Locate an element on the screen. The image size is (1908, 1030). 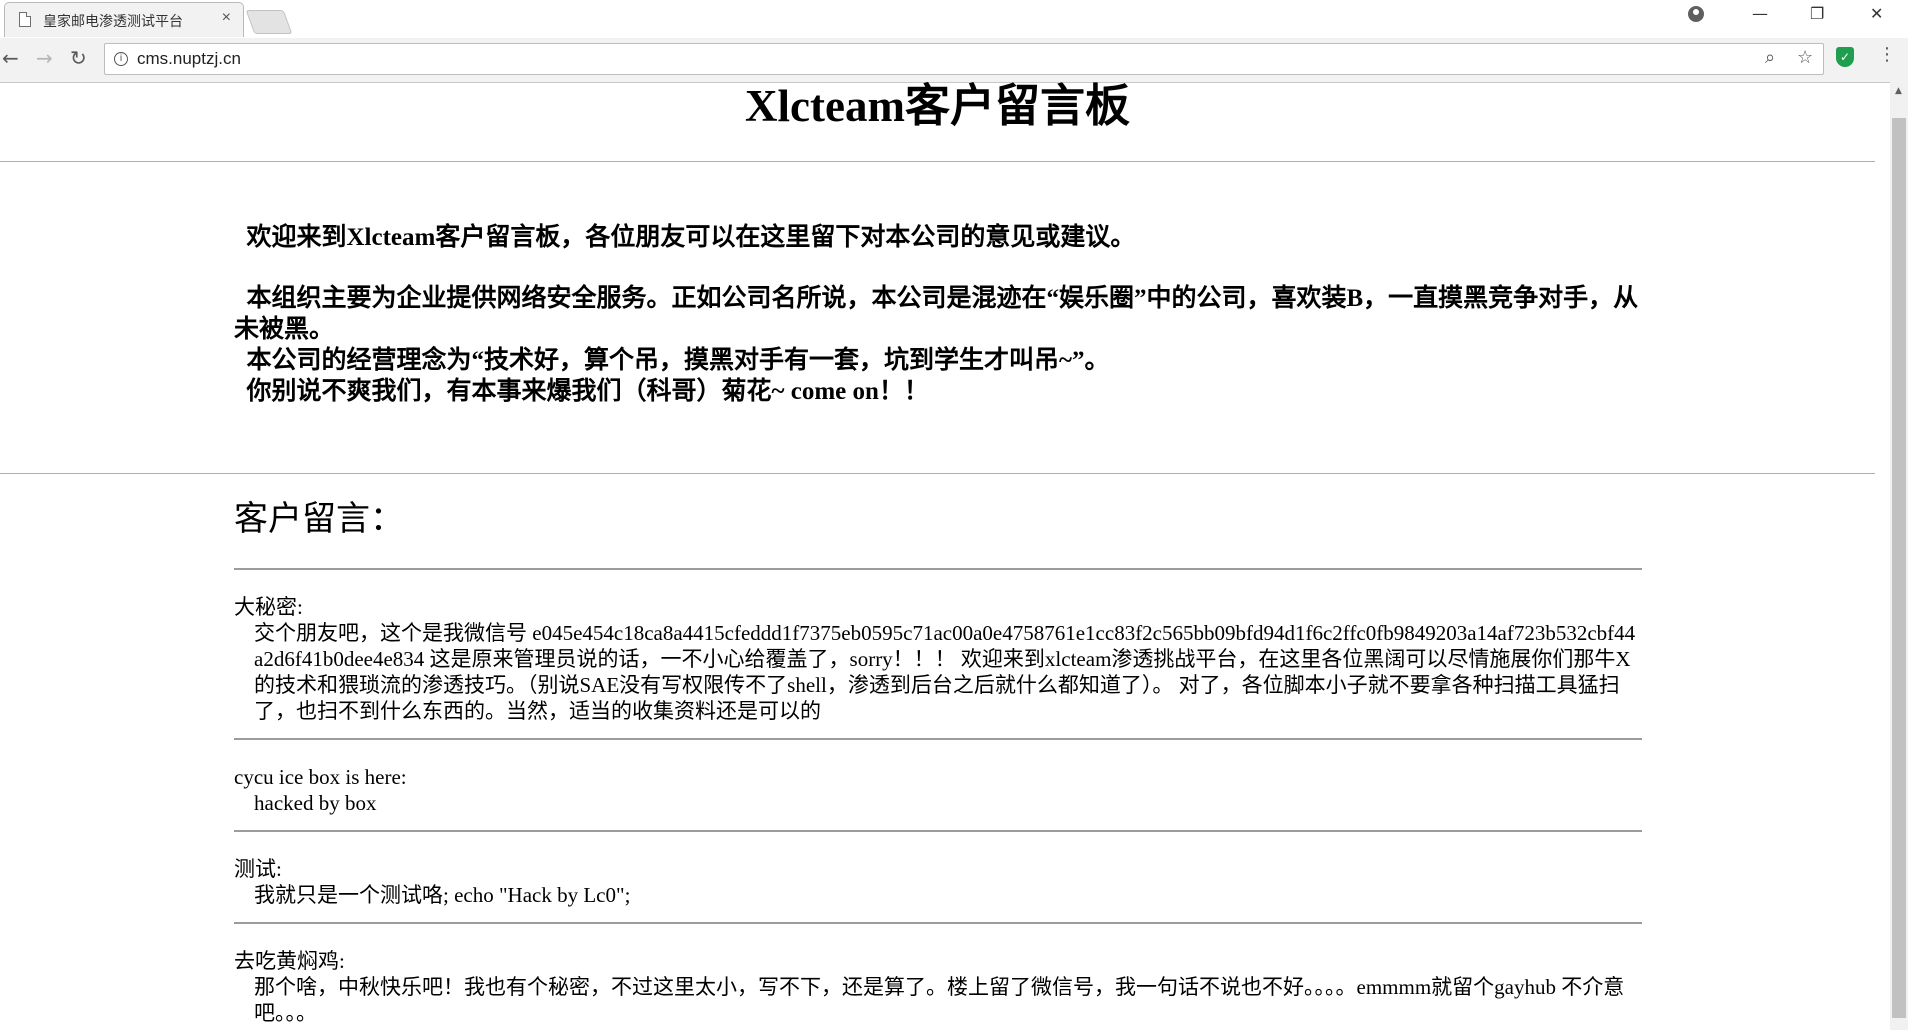
restore-icon: ❐ is located at coordinates (1817, 13).